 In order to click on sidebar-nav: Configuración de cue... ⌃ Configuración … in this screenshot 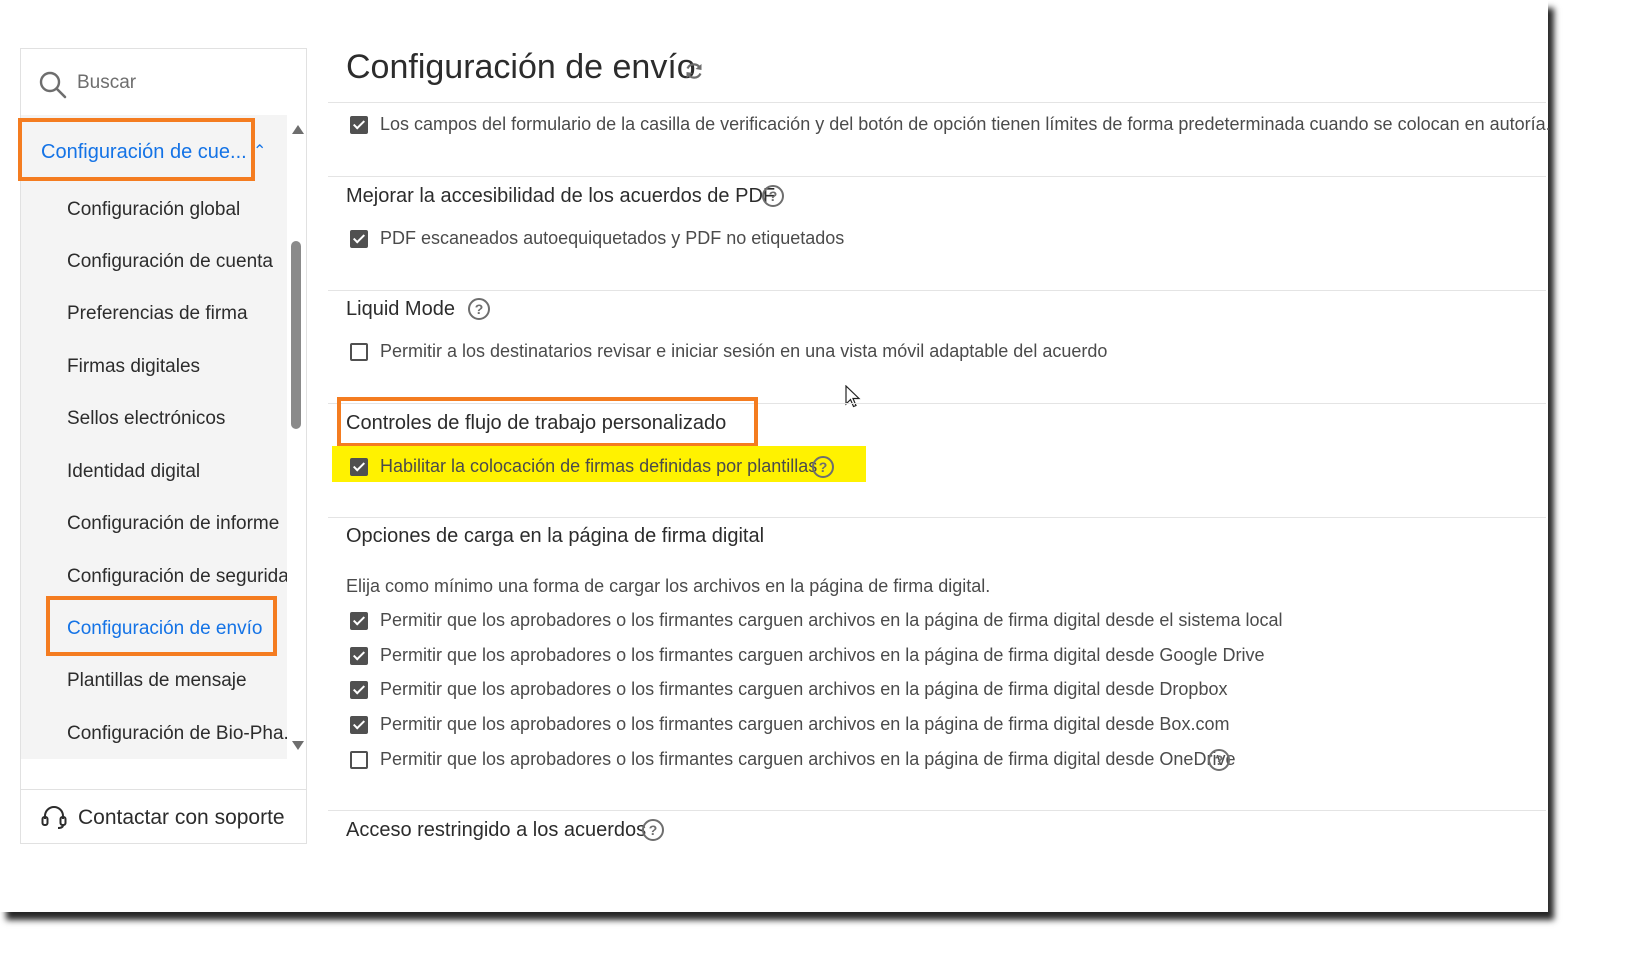, I will do `click(160, 437)`.